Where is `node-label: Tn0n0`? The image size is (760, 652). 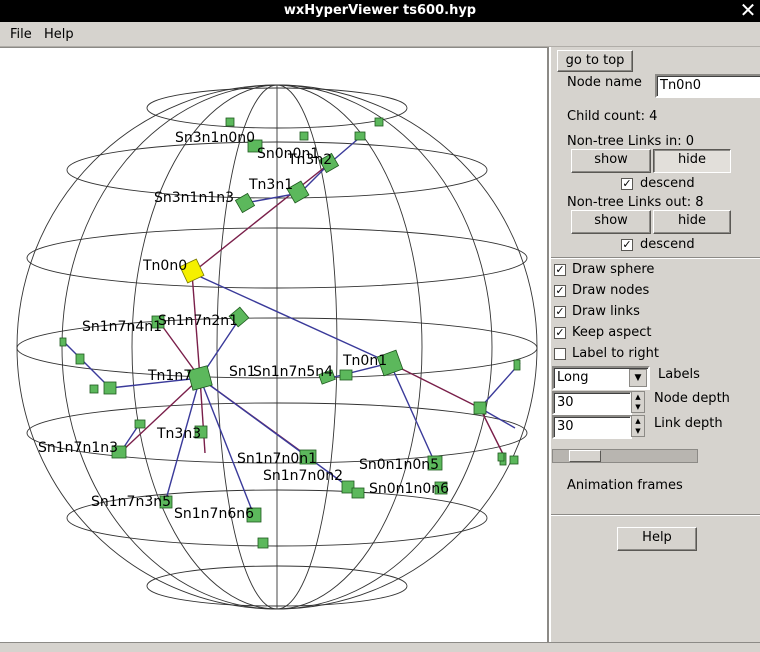
node-label: Tn0n0 is located at coordinates (164, 266).